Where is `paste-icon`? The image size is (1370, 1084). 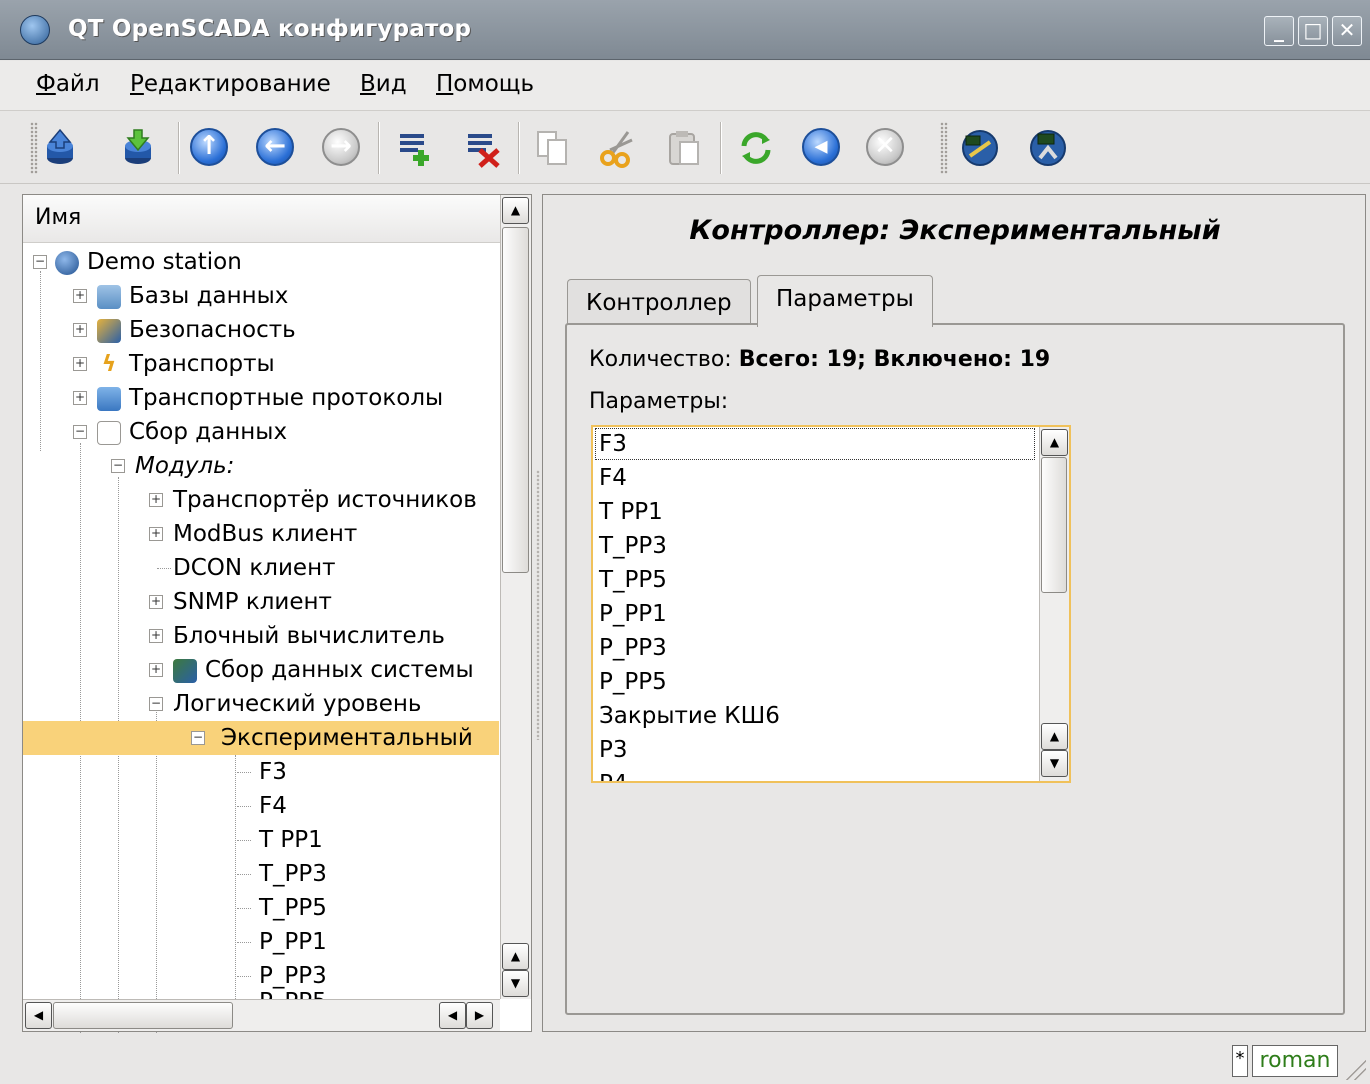 paste-icon is located at coordinates (684, 148).